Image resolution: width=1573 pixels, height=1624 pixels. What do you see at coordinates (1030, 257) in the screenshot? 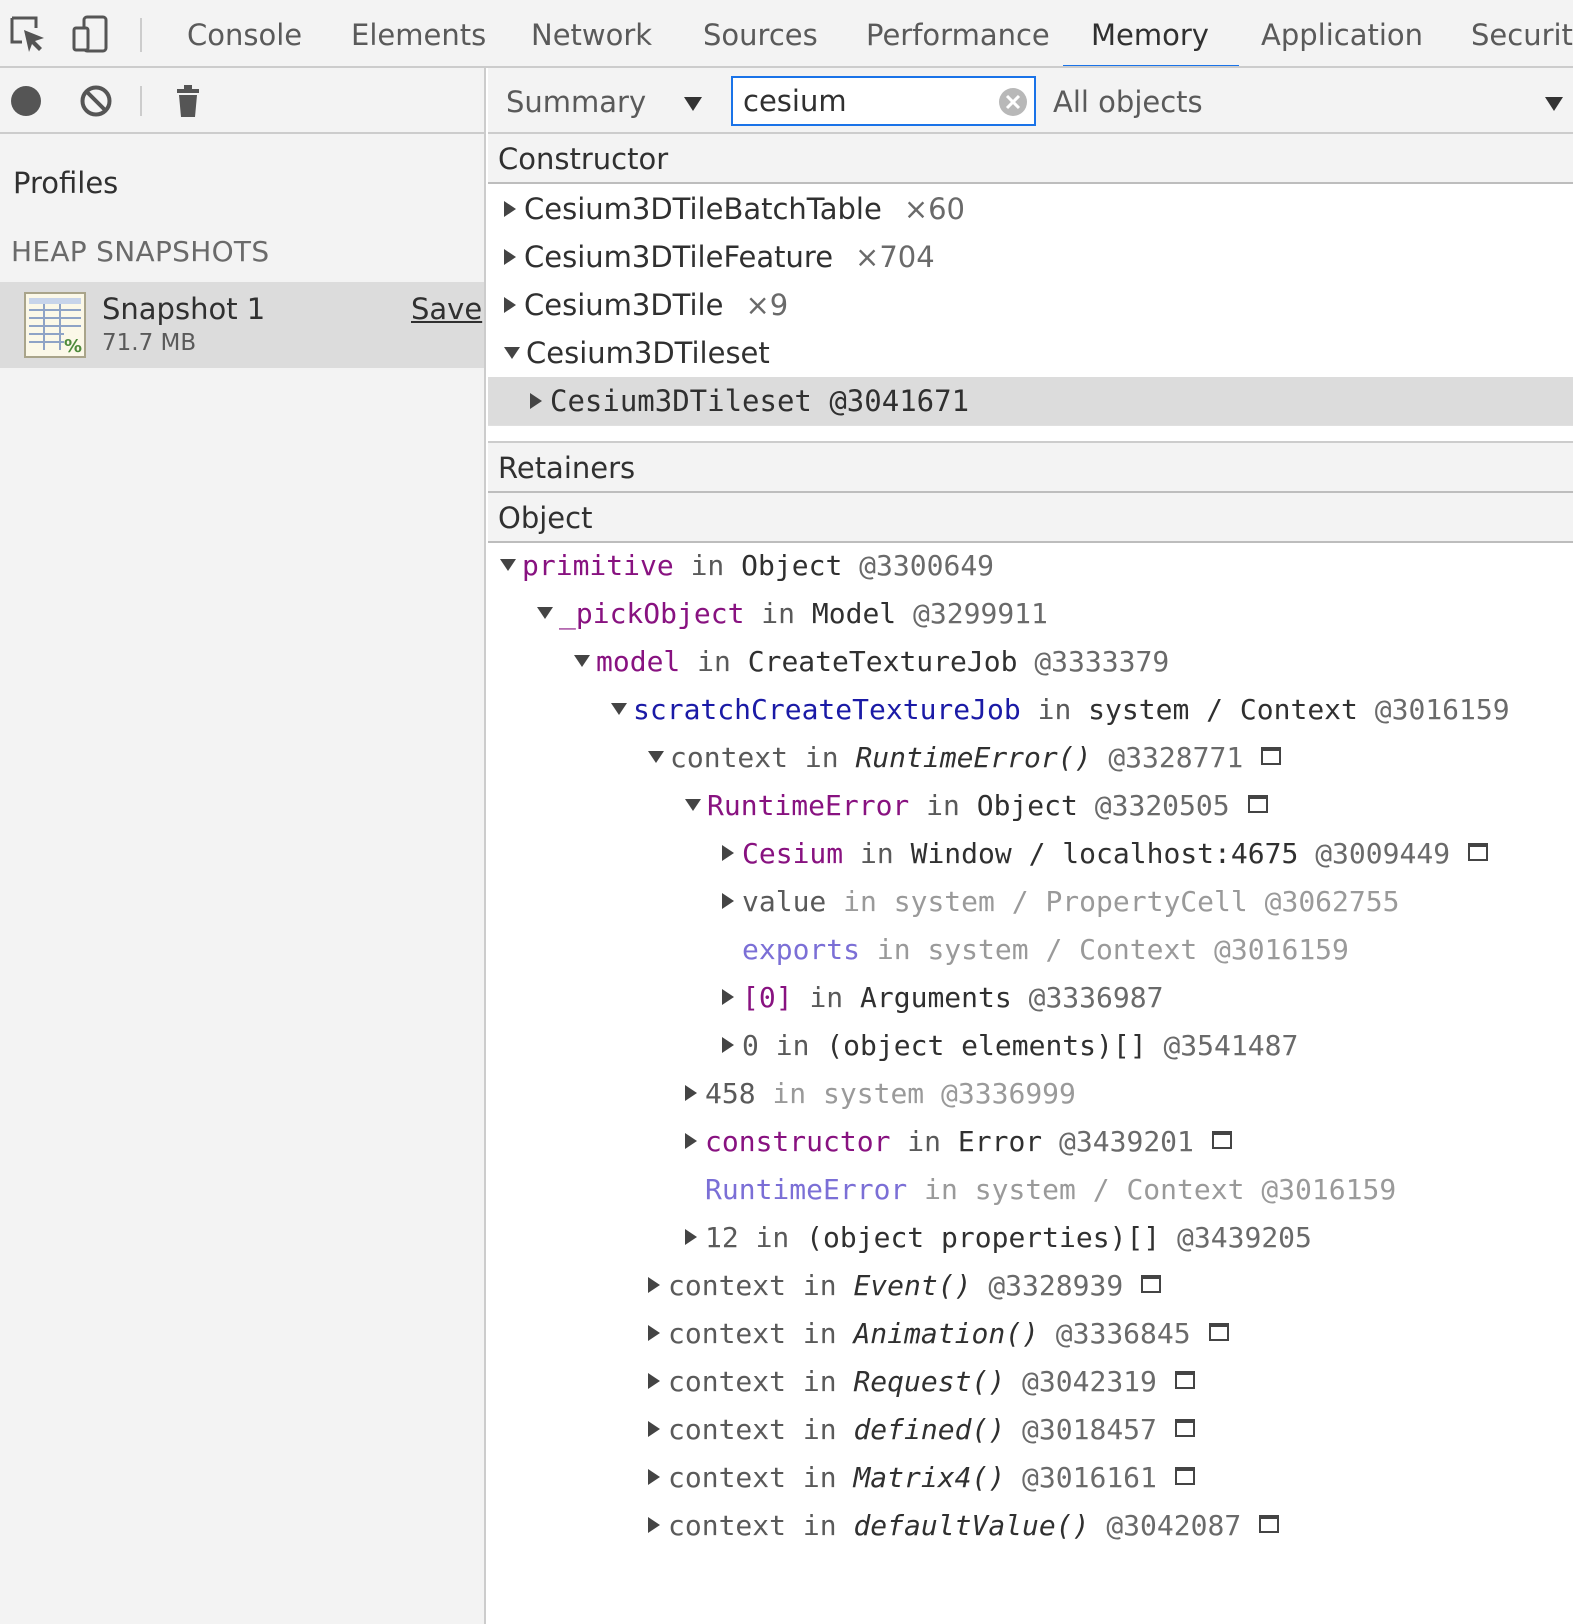
I see `constructor-row: Cesium3DTileFeature ×704` at bounding box center [1030, 257].